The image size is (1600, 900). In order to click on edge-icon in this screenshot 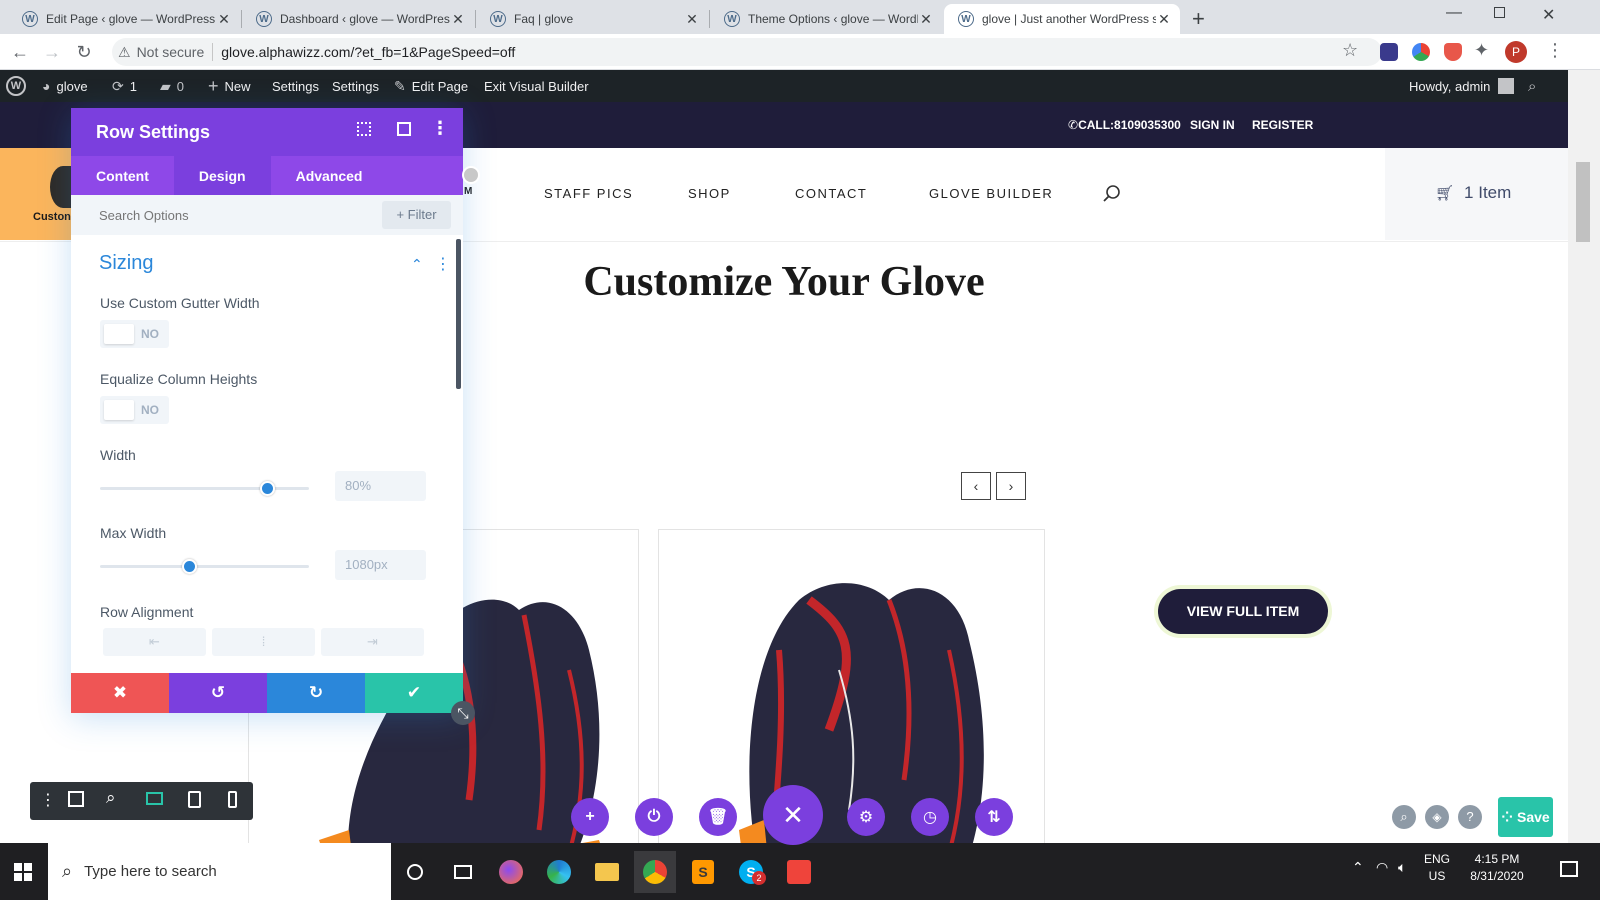, I will do `click(559, 872)`.